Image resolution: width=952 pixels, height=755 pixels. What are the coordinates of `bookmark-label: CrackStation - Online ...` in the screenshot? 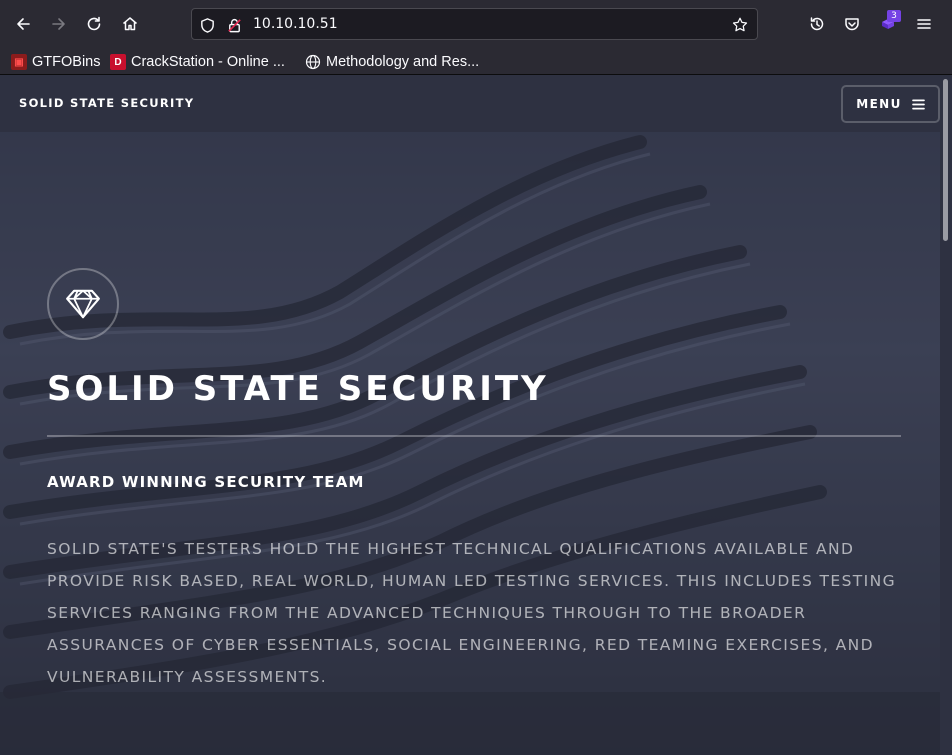 It's located at (208, 62).